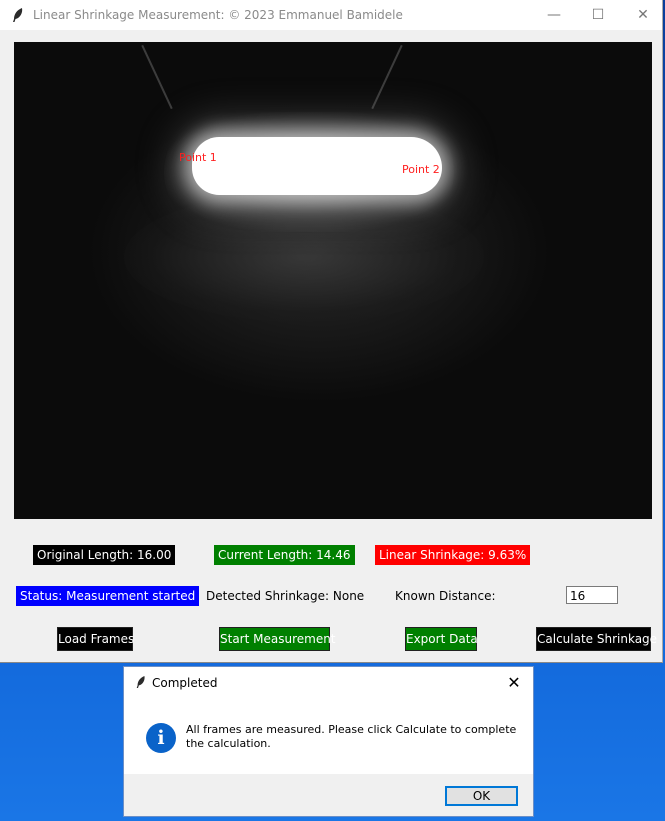 Image resolution: width=665 pixels, height=821 pixels. What do you see at coordinates (108, 596) in the screenshot?
I see `status-label: Status: Measurement started` at bounding box center [108, 596].